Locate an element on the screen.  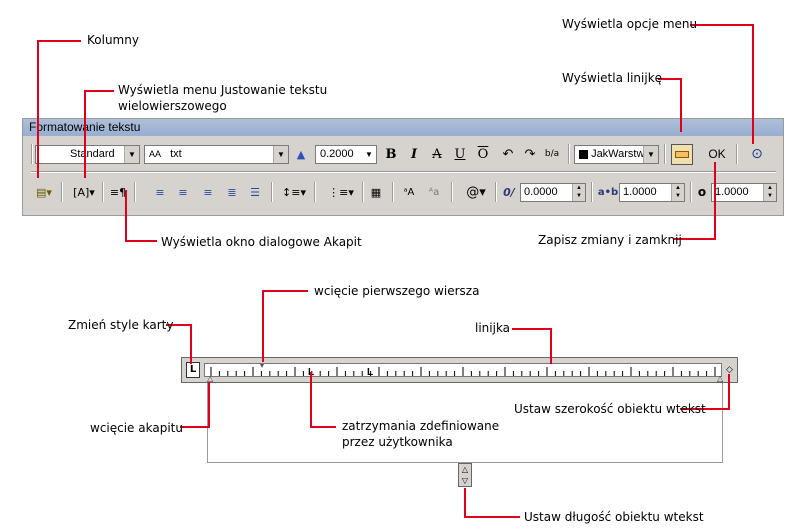
align-left-icon: ≡ is located at coordinates (160, 192).